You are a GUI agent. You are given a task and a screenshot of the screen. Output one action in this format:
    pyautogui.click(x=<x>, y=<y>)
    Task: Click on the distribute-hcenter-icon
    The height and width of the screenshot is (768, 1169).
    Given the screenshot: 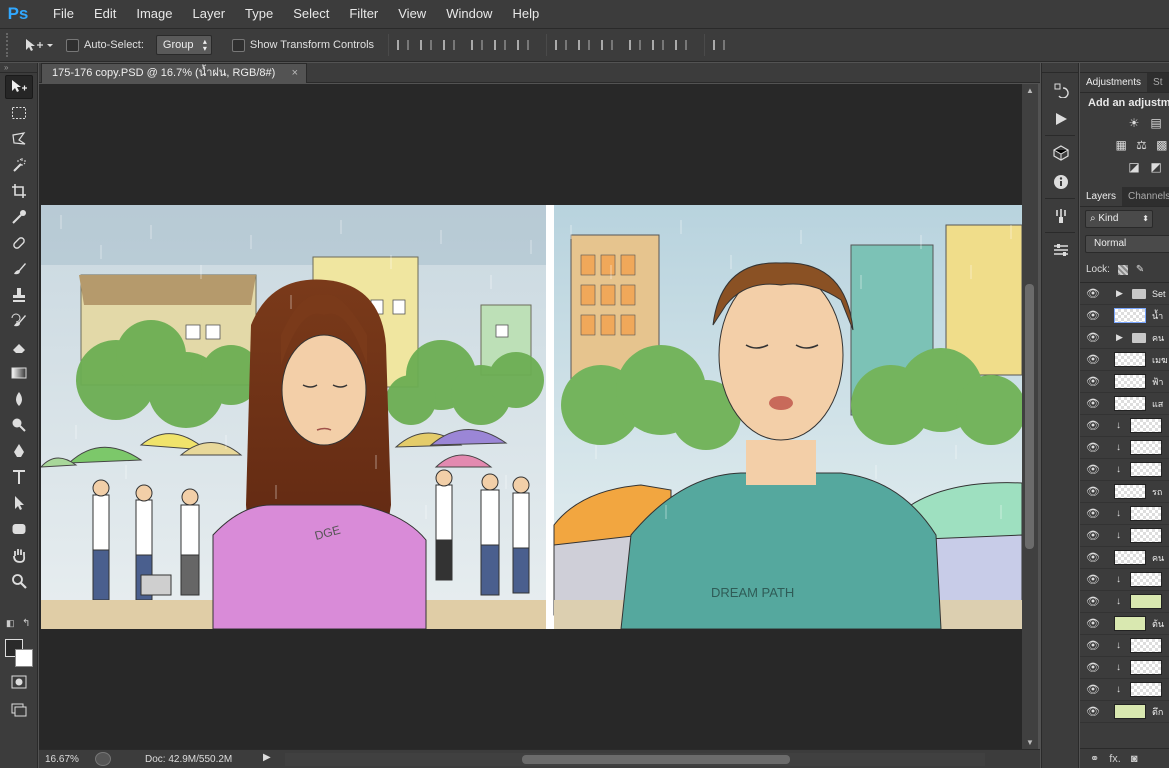 What is the action you would take?
    pyautogui.click(x=658, y=45)
    